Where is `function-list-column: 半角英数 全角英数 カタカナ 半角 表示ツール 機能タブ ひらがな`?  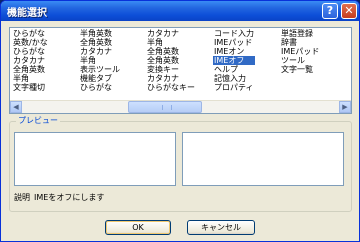 function-list-column: 半角英数 全角英数 カタカナ 半角 表示ツール 機能タブ ひらがな is located at coordinates (100, 60).